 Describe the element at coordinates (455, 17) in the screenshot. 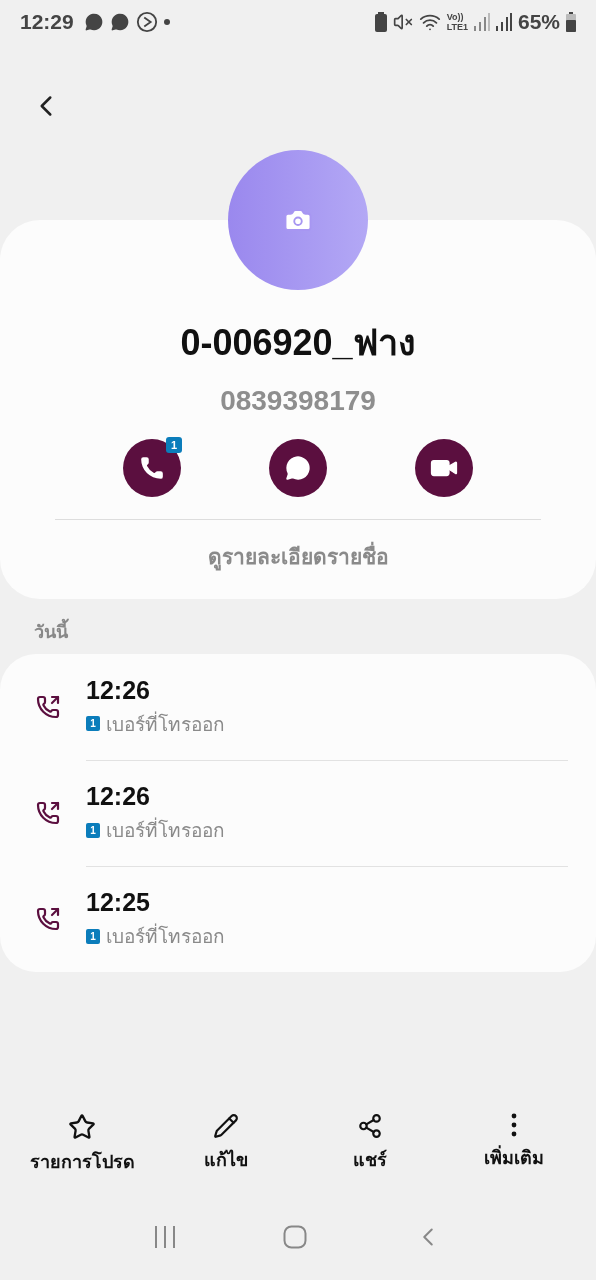

I see `volte-label: Vo))` at that location.